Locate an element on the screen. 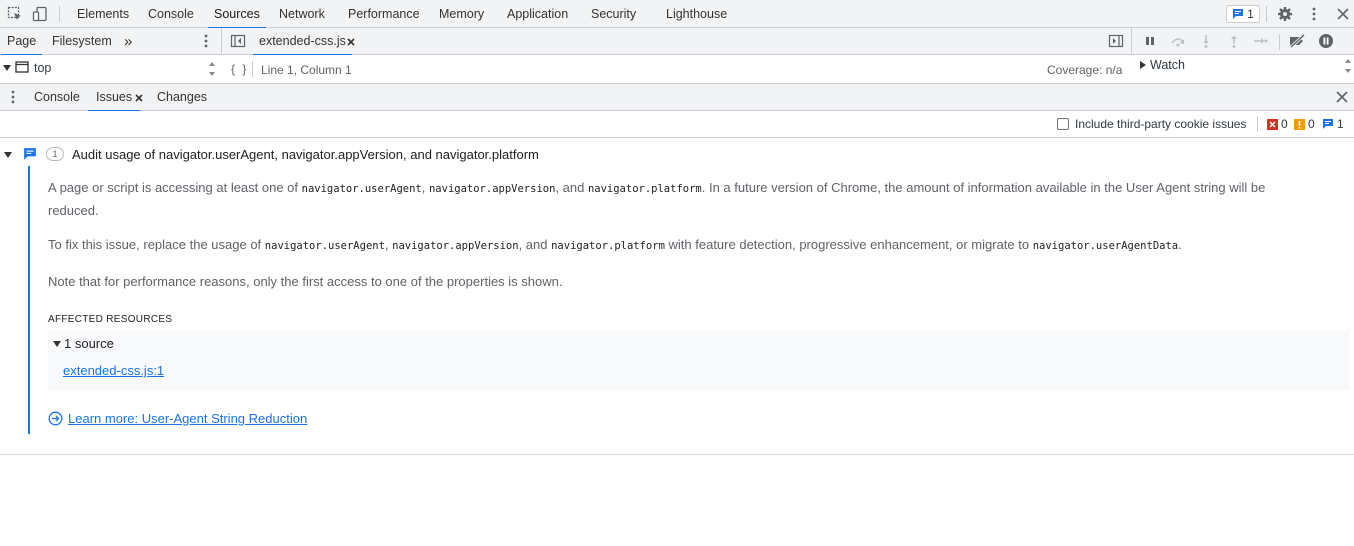 The width and height of the screenshot is (1354, 546). warning-icon is located at coordinates (1299, 124).